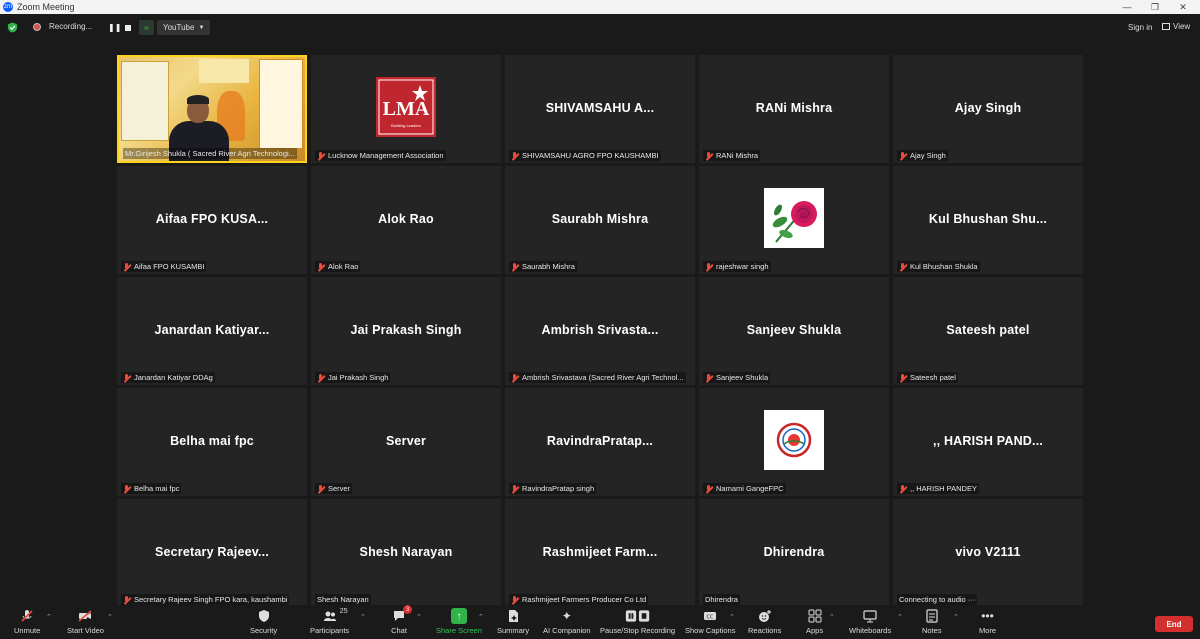  I want to click on chevron-down-icon: ▼, so click(201, 27).